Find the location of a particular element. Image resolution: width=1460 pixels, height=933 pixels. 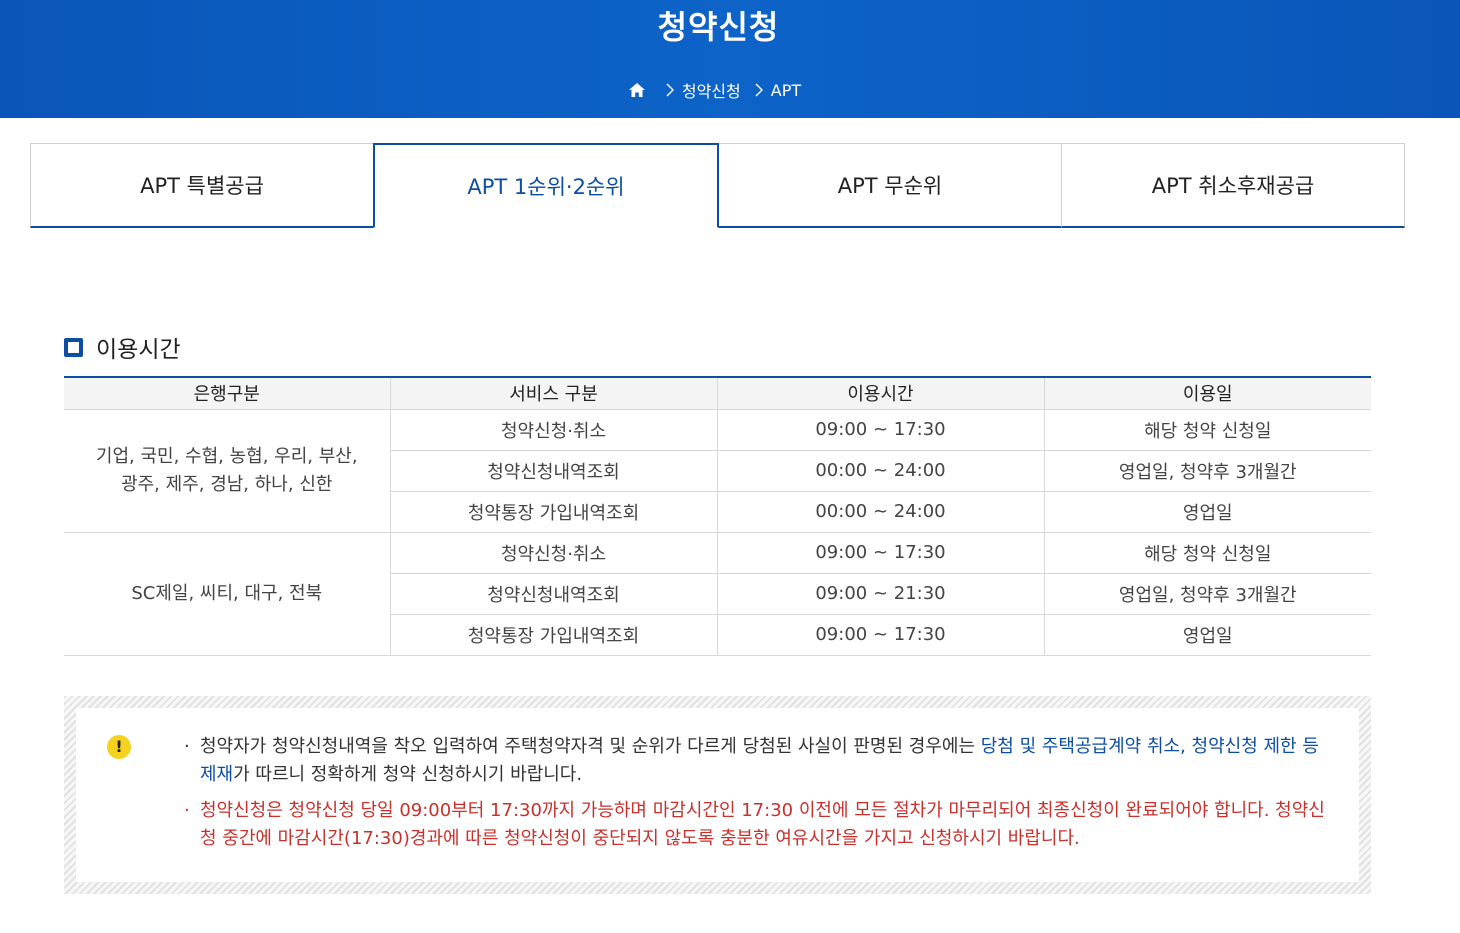

tab-bar: APT 특별공급 APT 1순위·2순위 APT 무순위 APT 취소후재공급 is located at coordinates (717, 185).